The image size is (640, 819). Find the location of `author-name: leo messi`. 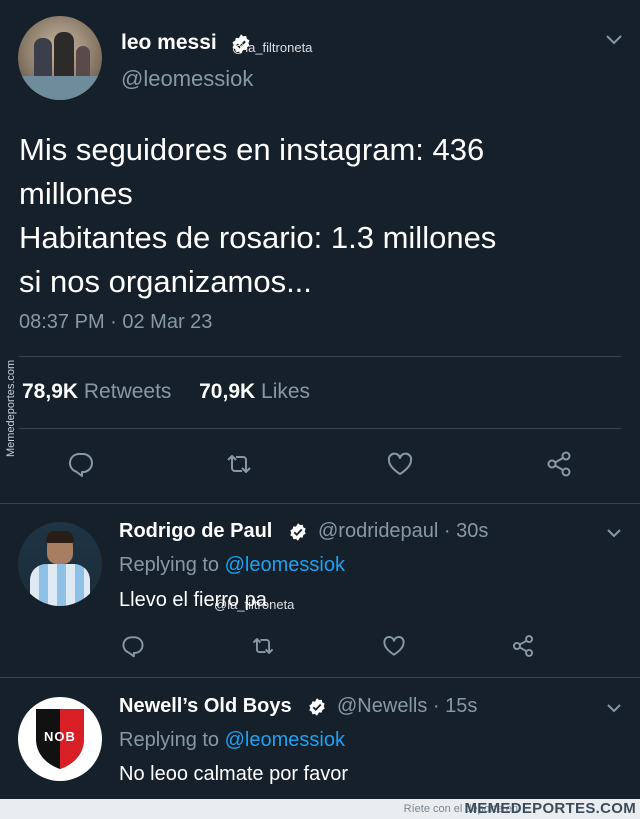

author-name: leo messi is located at coordinates (169, 43).